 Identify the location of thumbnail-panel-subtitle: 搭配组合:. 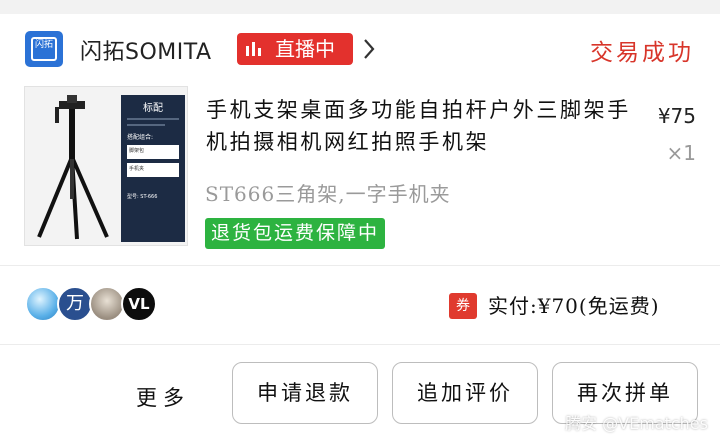
(140, 137).